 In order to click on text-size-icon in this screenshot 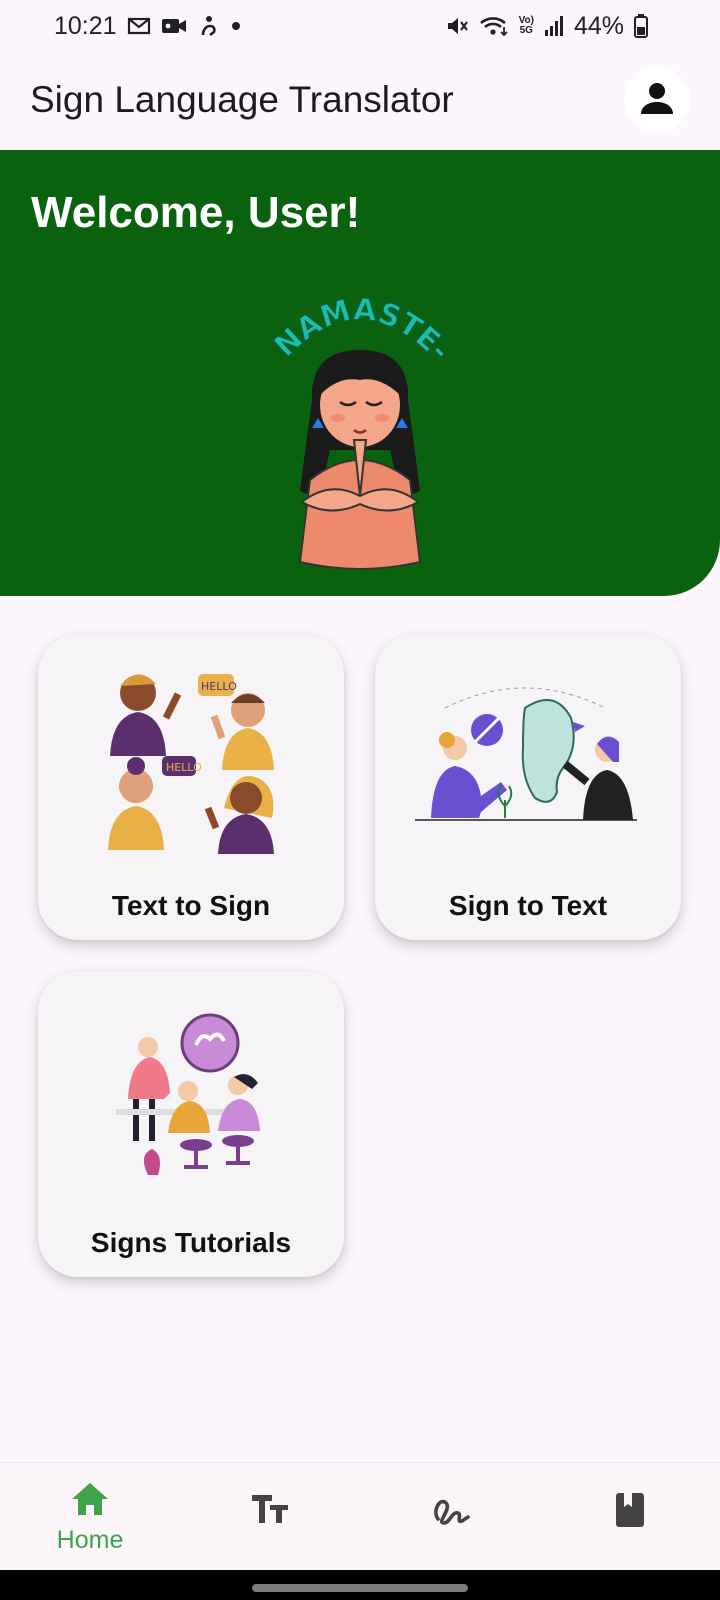, I will do `click(270, 1511)`.